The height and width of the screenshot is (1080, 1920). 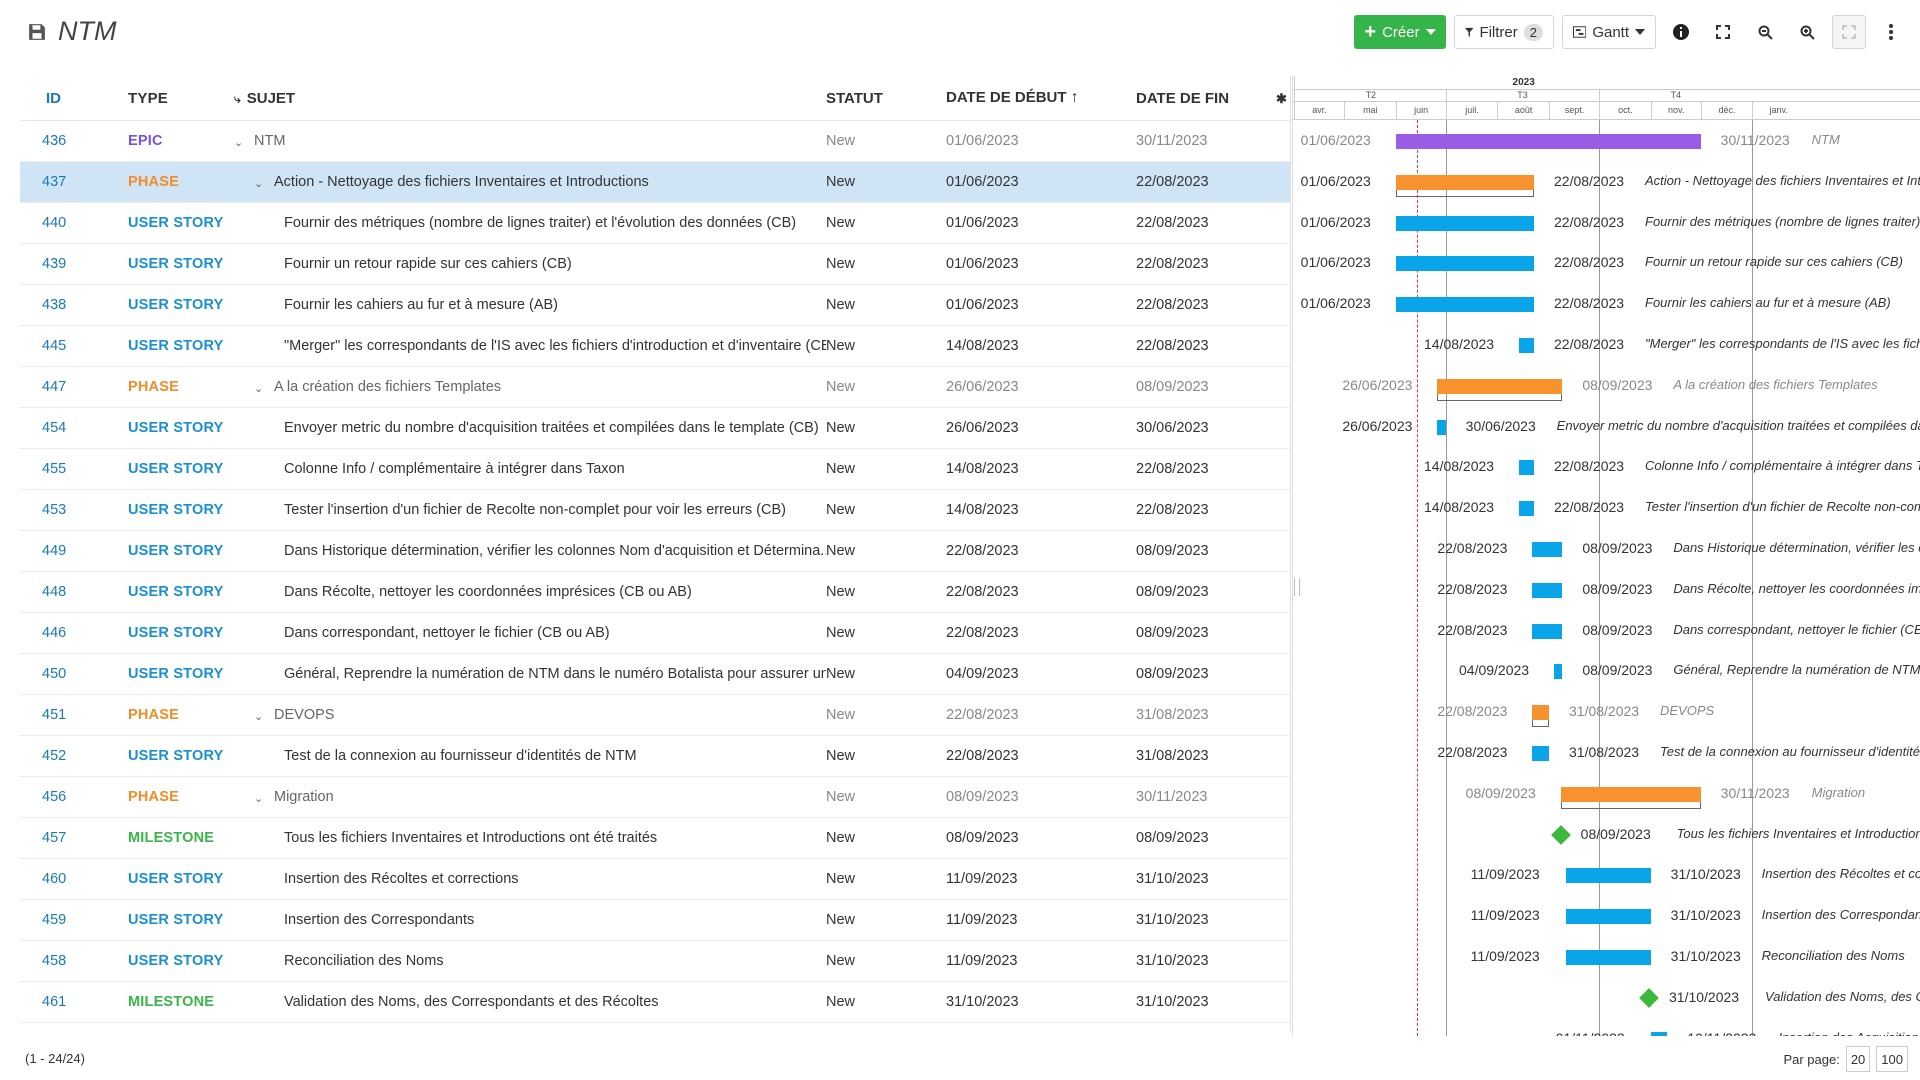 I want to click on column-header-subject: ⤷ SUJET, so click(x=526, y=98).